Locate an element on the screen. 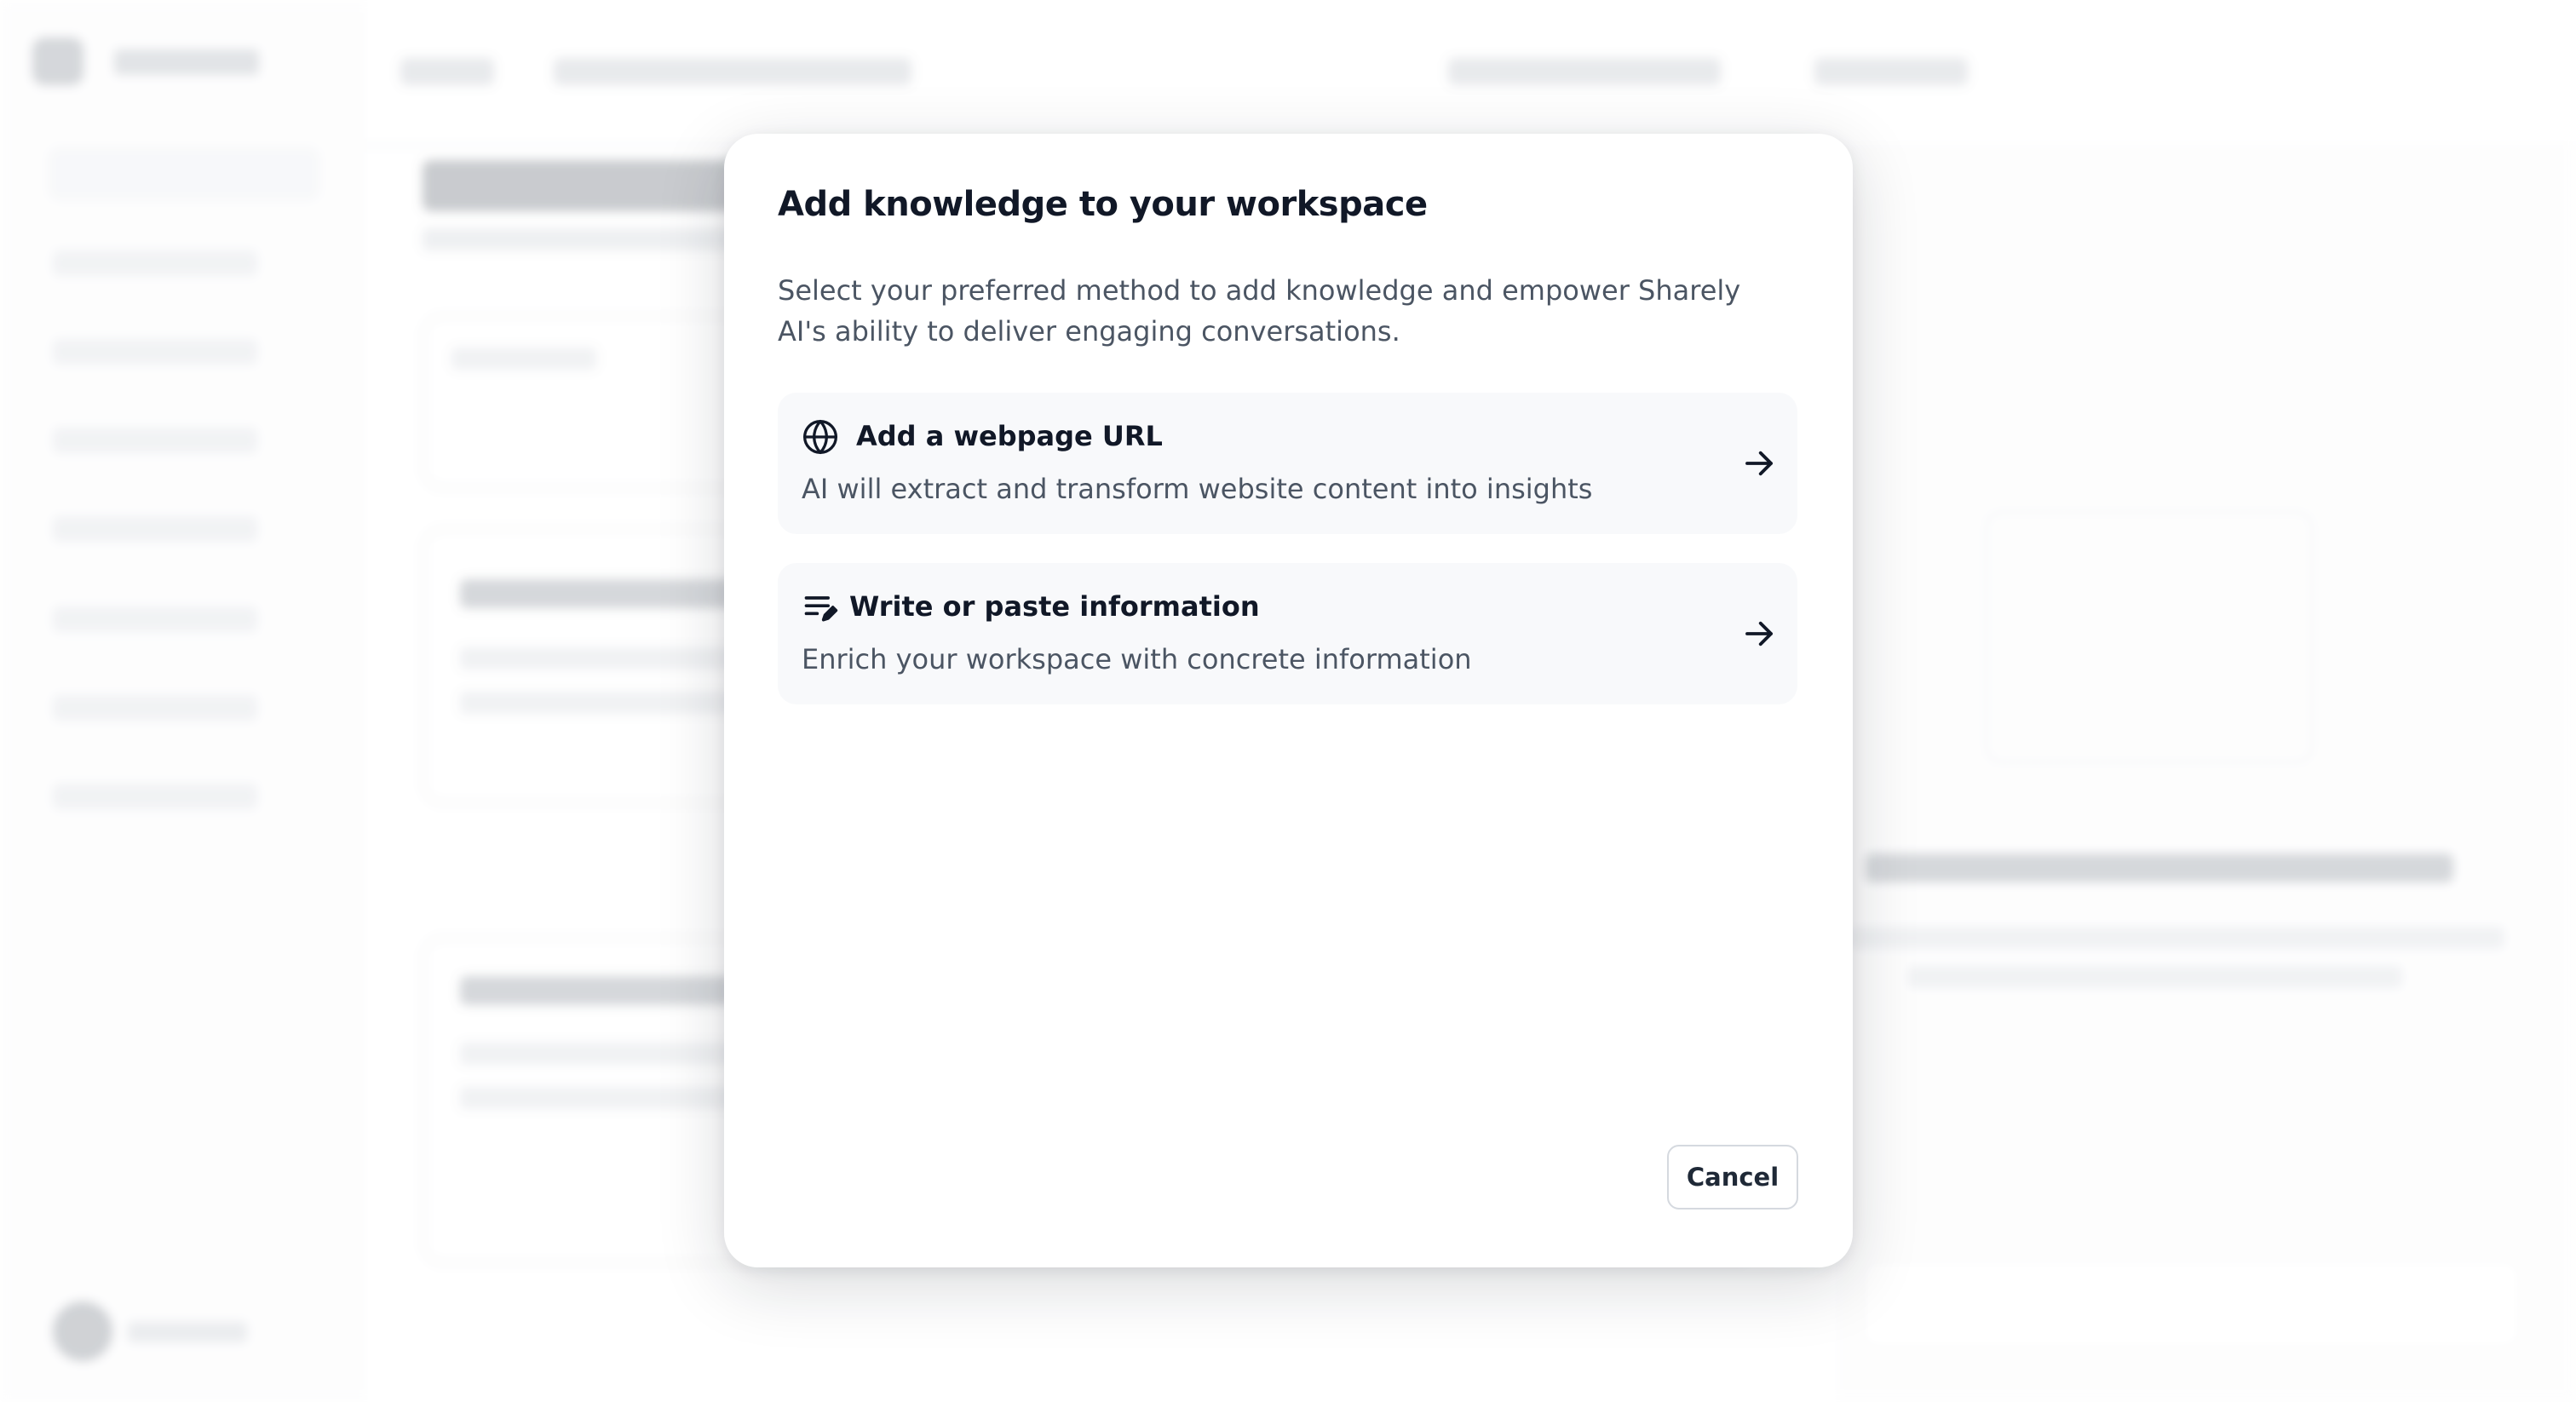  write-notes-icon is located at coordinates (821, 609).